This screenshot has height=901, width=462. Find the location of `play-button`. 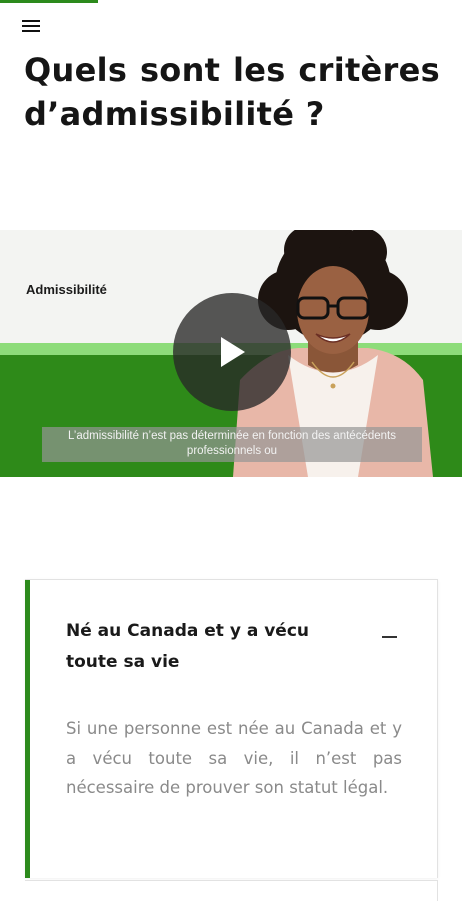

play-button is located at coordinates (232, 352).